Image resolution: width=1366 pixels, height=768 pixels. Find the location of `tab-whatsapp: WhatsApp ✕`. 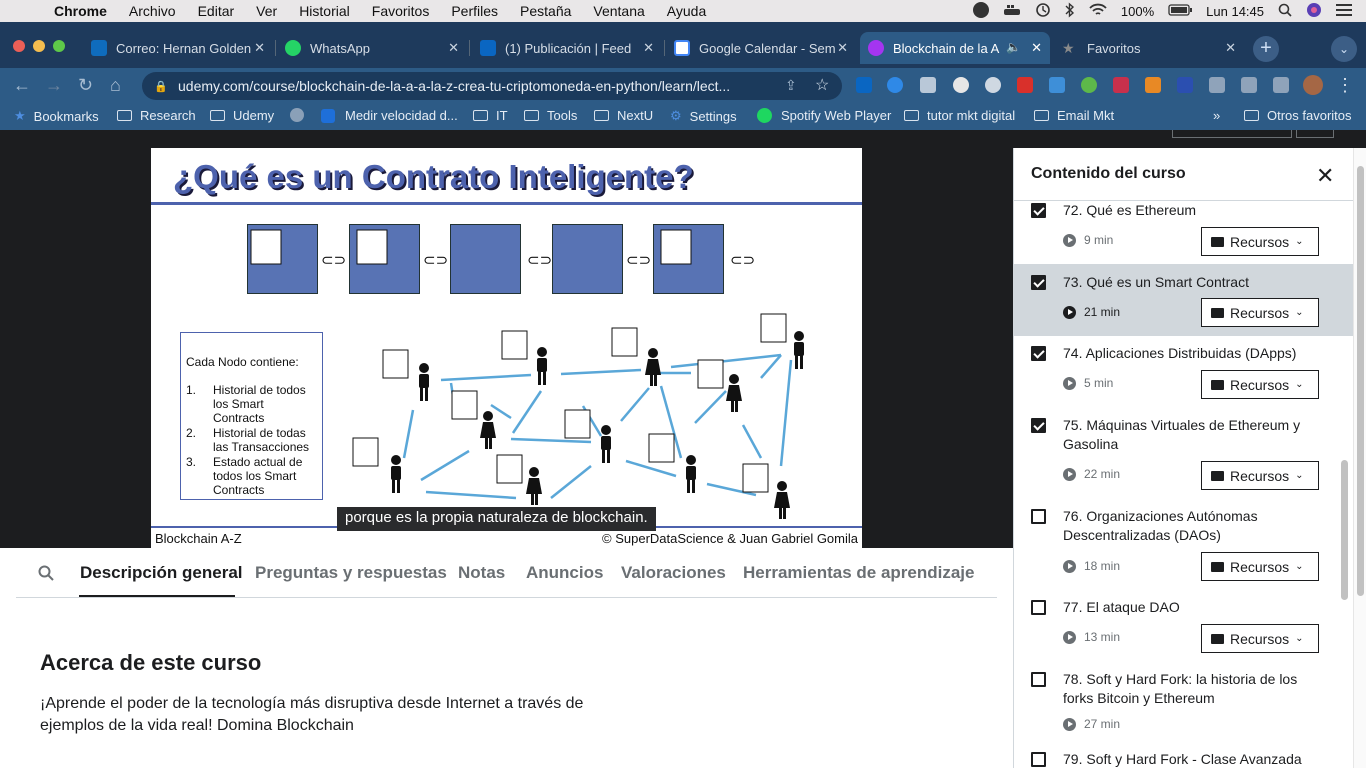

tab-whatsapp: WhatsApp ✕ is located at coordinates (372, 48).